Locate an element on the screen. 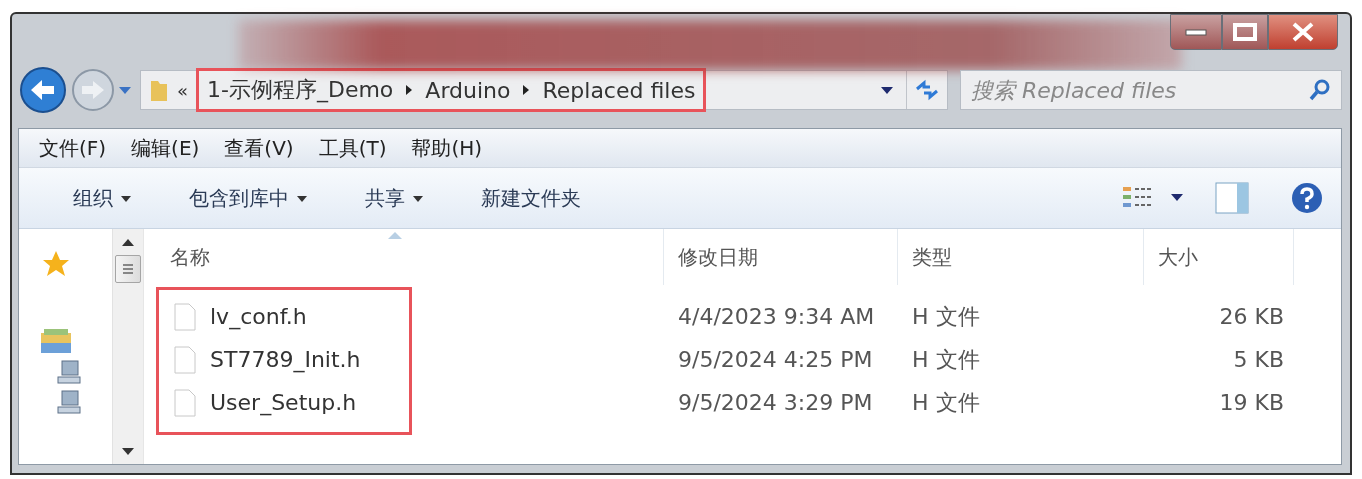  maximize-icon is located at coordinates (1245, 32).